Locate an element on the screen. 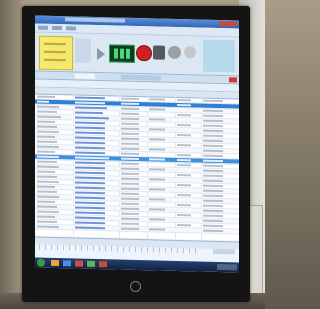 The image size is (320, 309). pager is located at coordinates (224, 251).